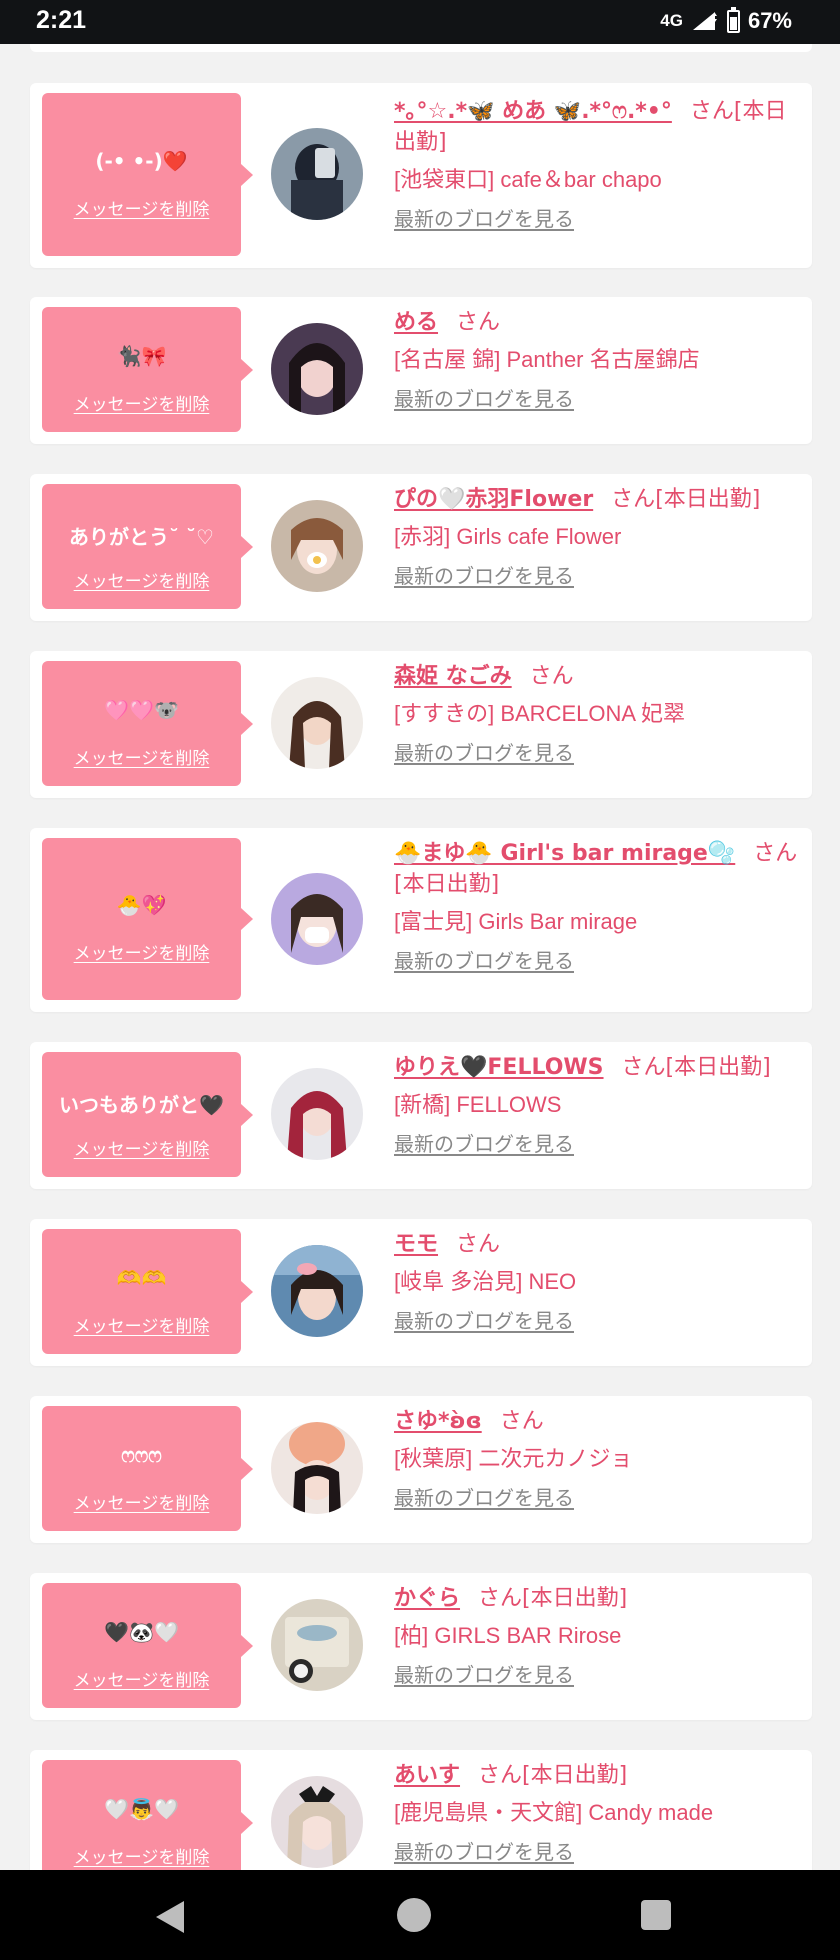 The height and width of the screenshot is (1960, 840). I want to click on shop-name: [鹿児島県・天文館] Candy made, so click(554, 1812).